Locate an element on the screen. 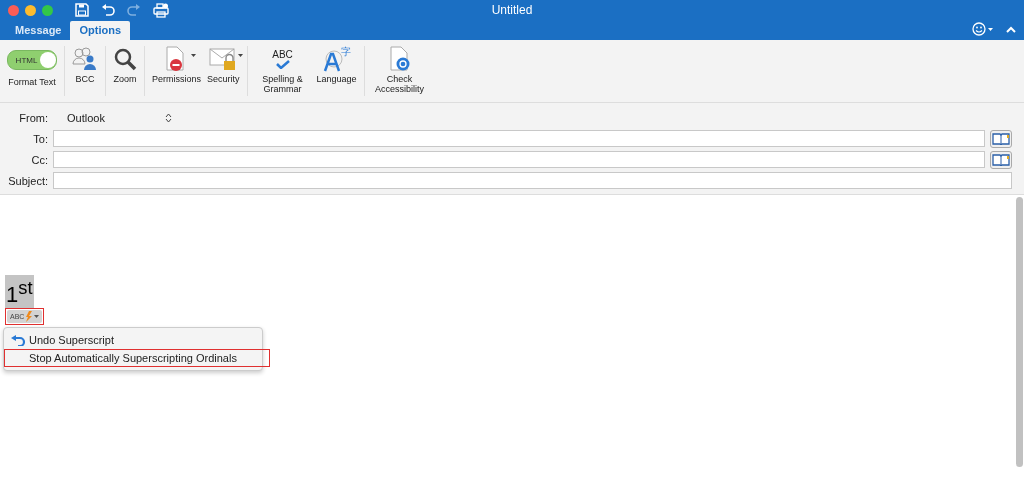 The image size is (1024, 486). field-label: Subject: is located at coordinates (27, 180).